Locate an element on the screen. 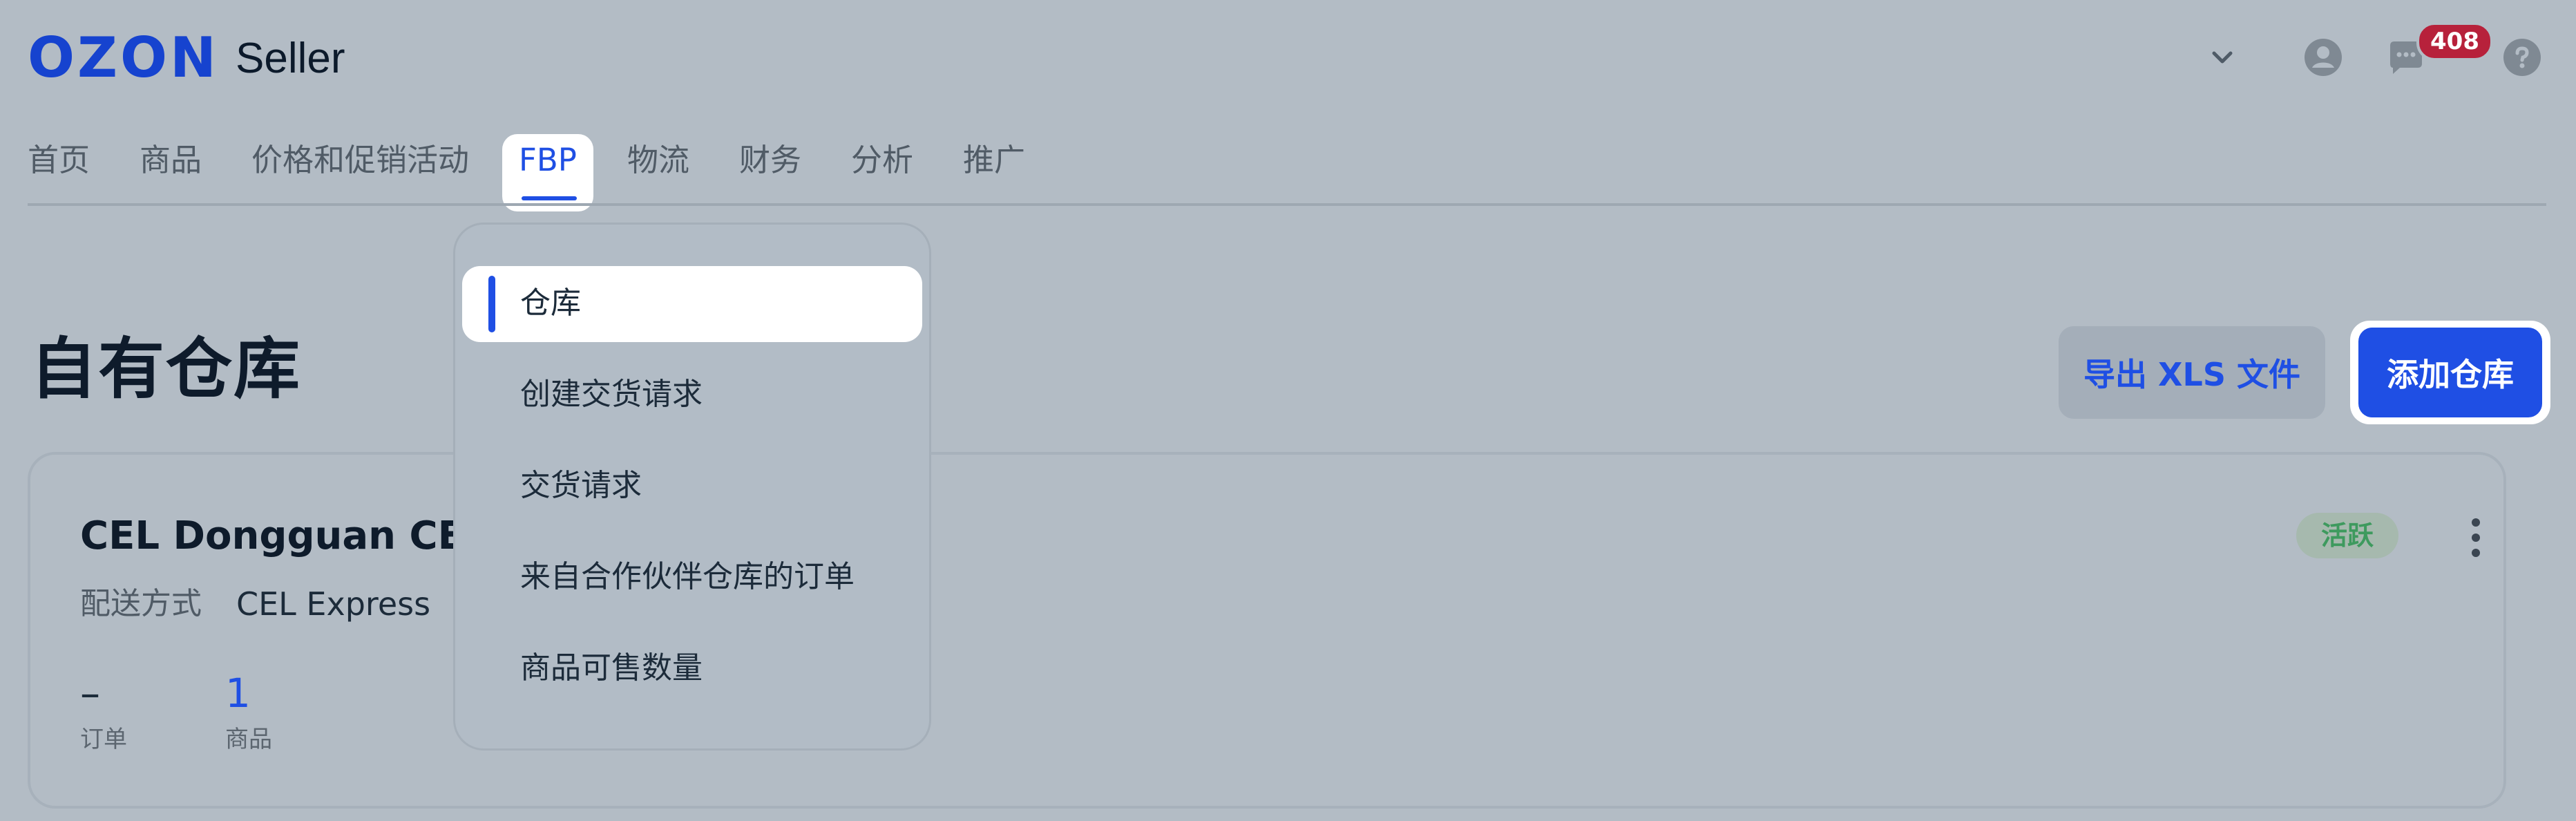 The height and width of the screenshot is (821, 2576). menu-item-label: 商品可售数量 is located at coordinates (611, 668).